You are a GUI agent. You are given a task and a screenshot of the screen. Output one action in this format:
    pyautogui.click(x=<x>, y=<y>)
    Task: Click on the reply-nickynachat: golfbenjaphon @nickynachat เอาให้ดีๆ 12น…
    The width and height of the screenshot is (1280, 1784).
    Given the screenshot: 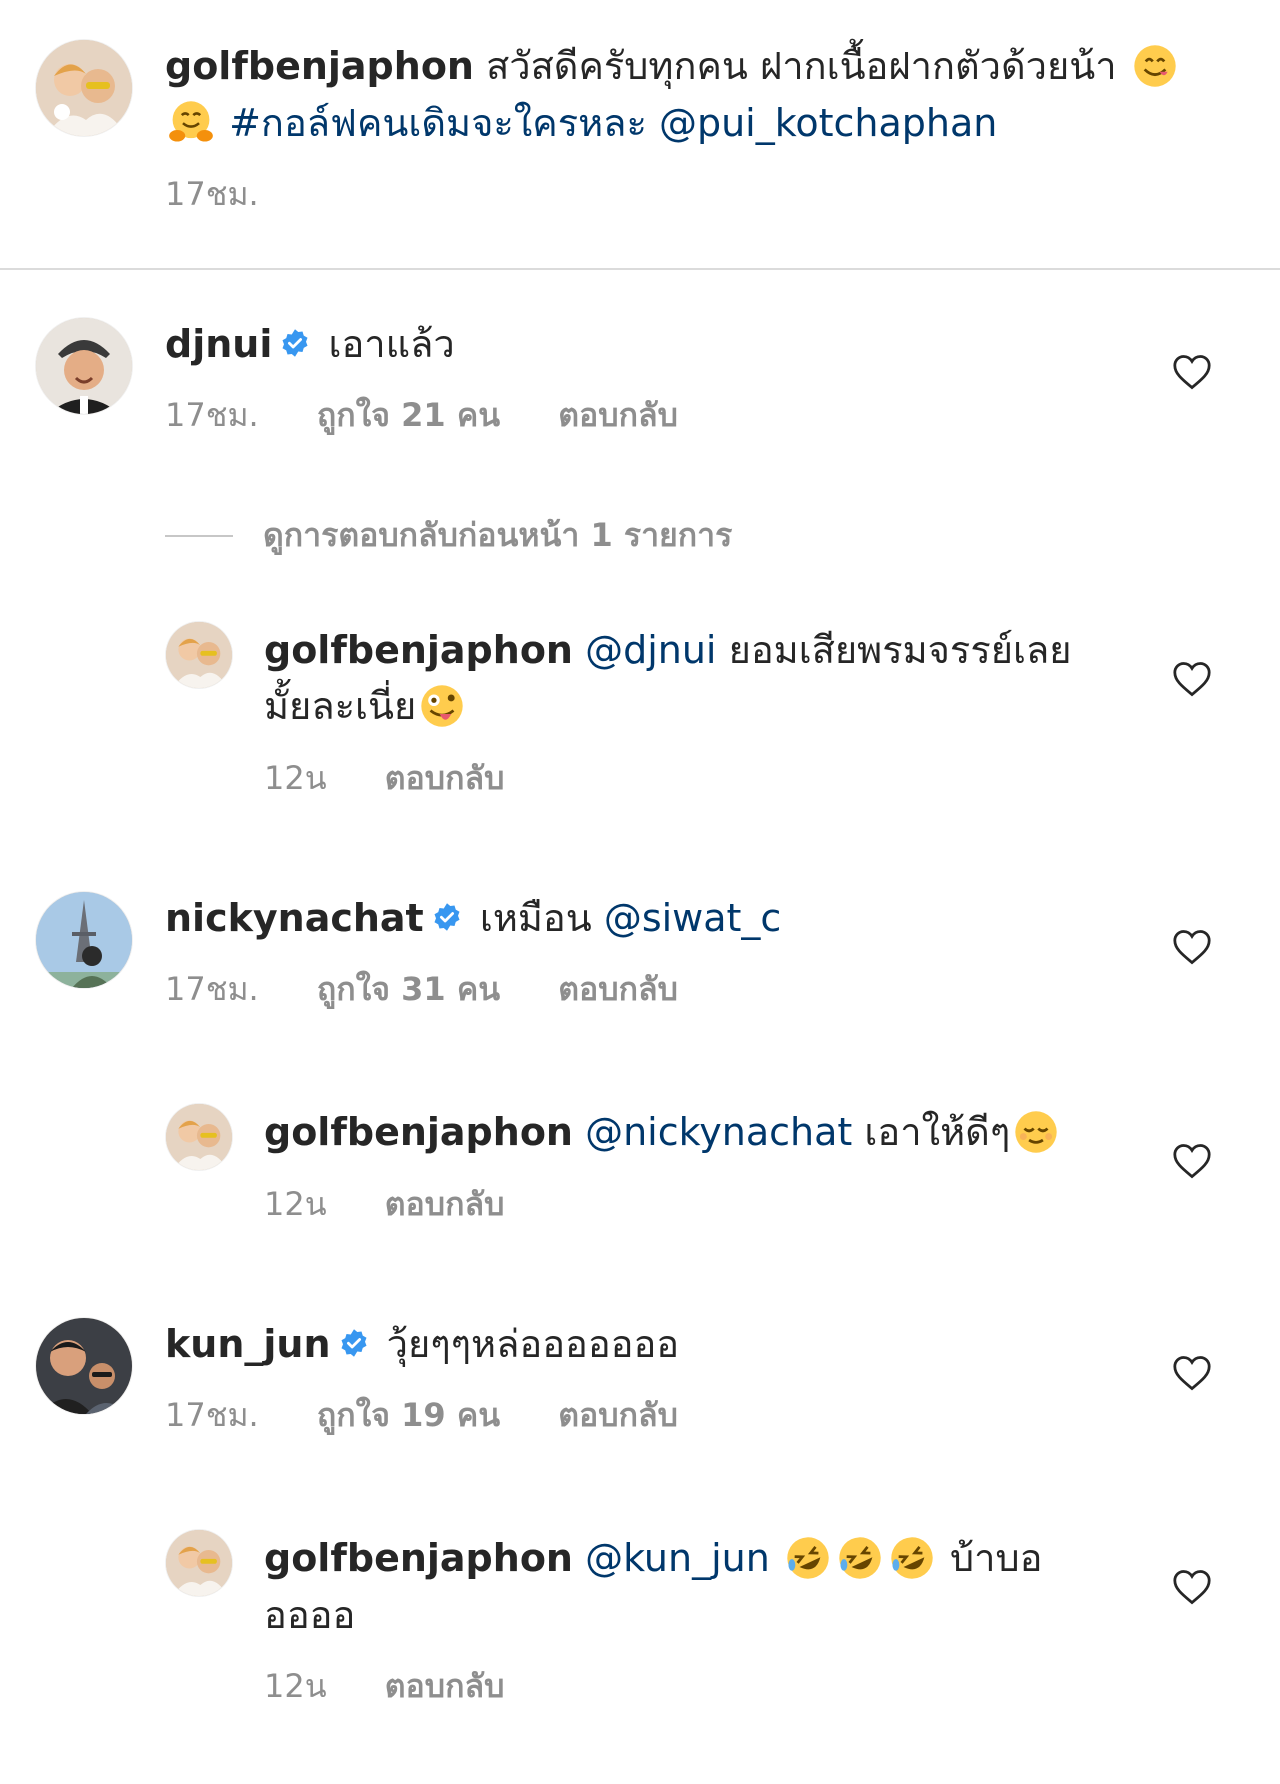 What is the action you would take?
    pyautogui.click(x=694, y=1167)
    